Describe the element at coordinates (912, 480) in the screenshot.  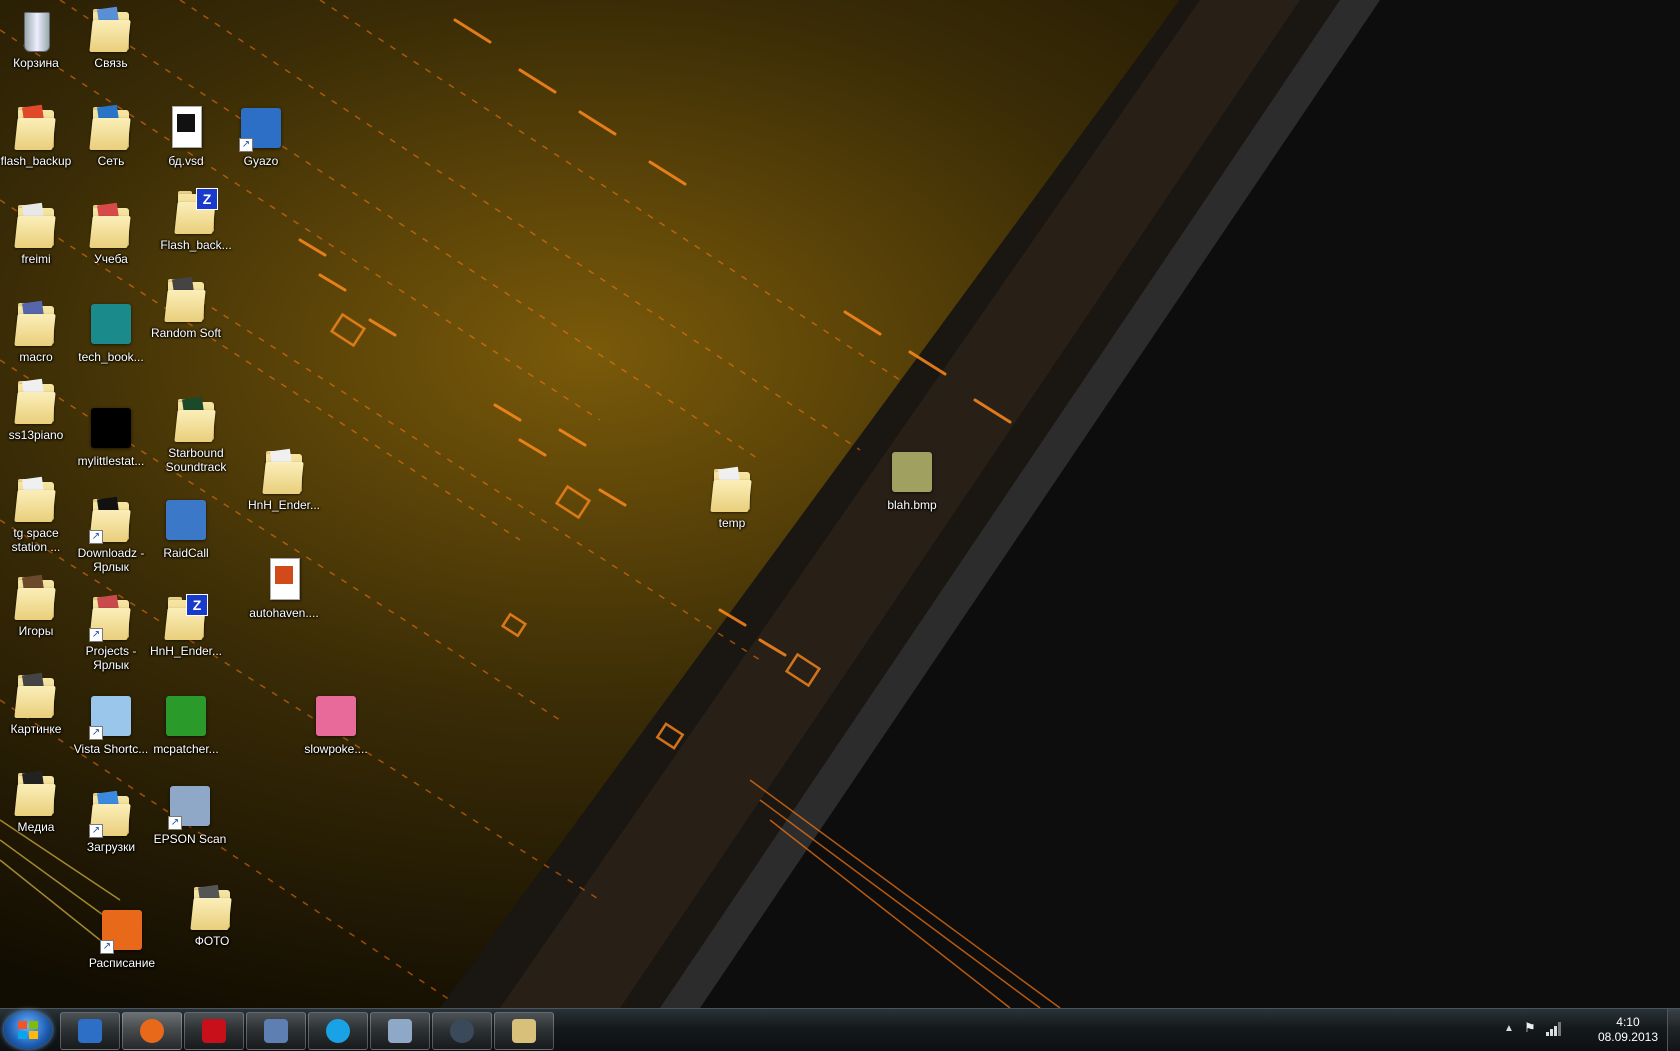
I see `desktop-icon: blah.bmp` at that location.